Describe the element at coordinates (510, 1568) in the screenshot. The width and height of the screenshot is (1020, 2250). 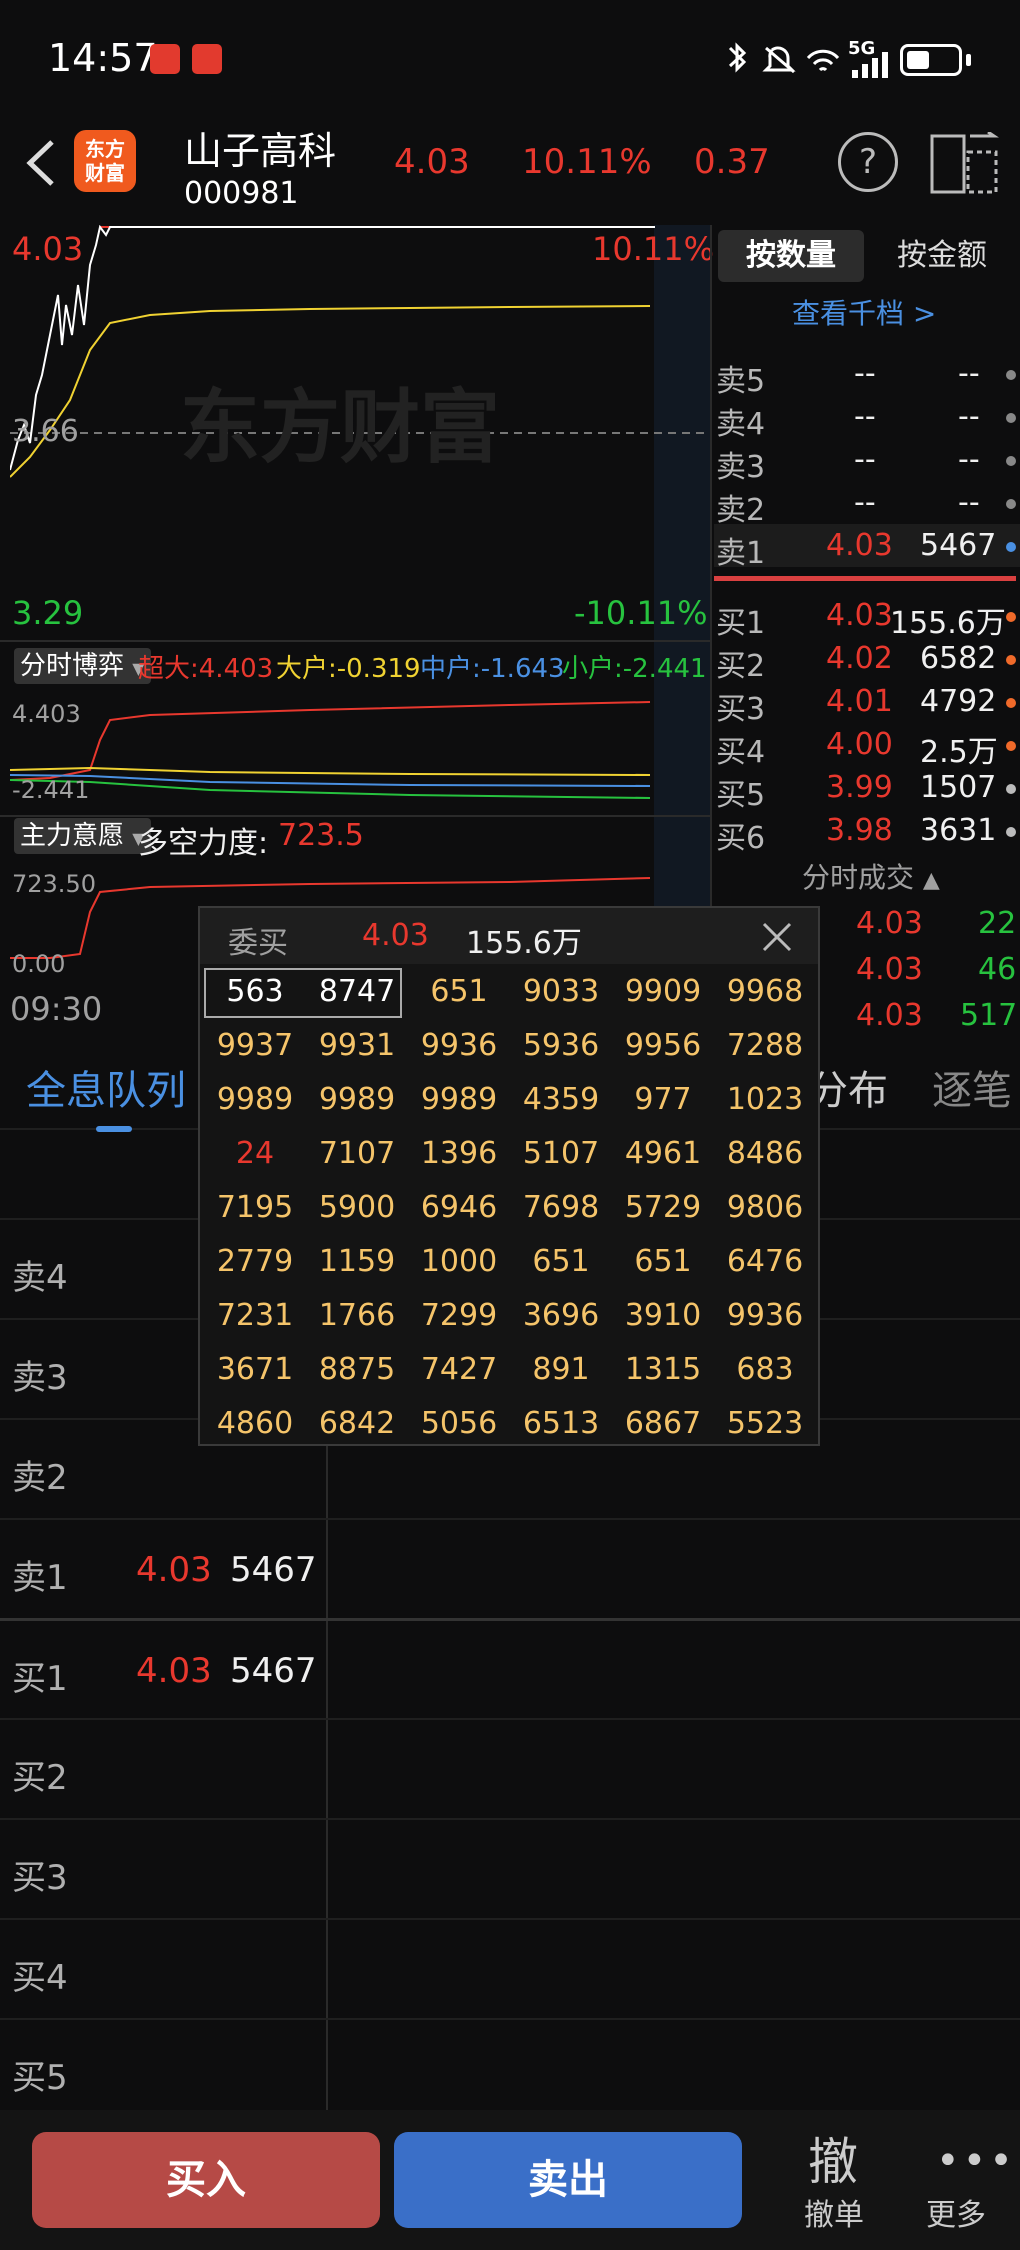
I see `queue-row: 卖1 4.03 5467` at that location.